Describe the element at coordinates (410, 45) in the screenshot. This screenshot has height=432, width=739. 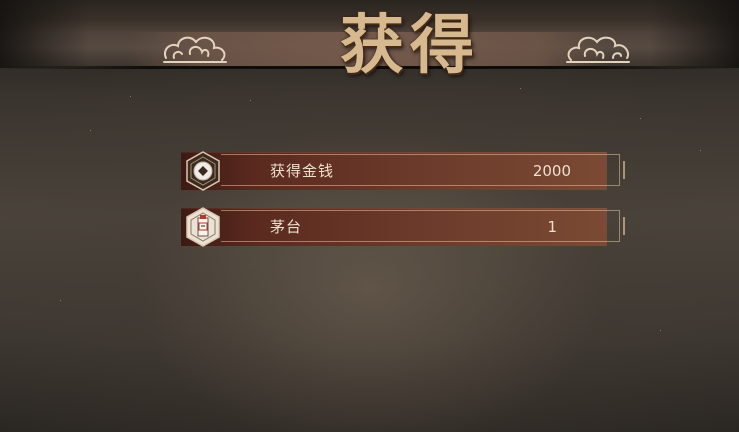
I see `page-title: 获得` at that location.